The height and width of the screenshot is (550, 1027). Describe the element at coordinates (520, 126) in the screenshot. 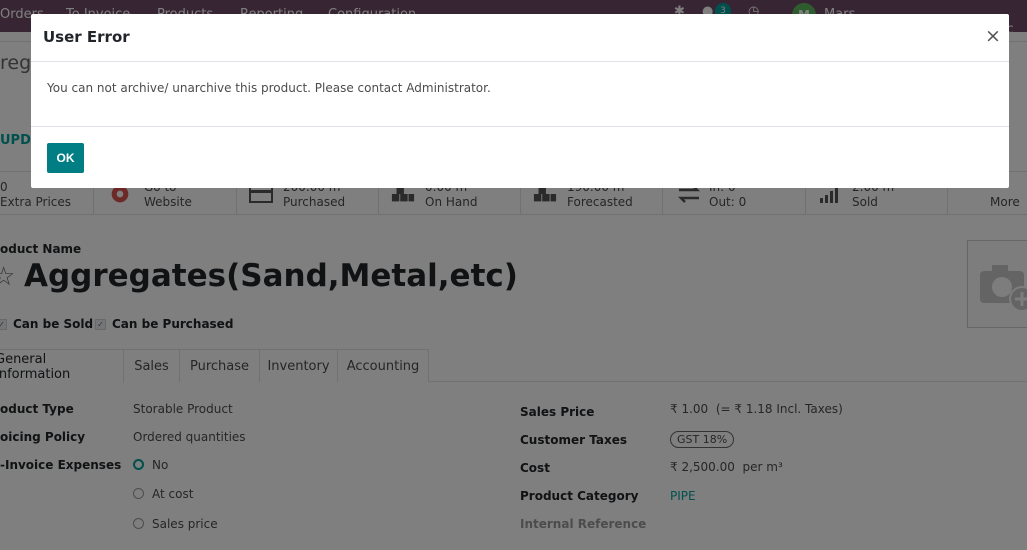

I see `modal-footer-divider` at that location.